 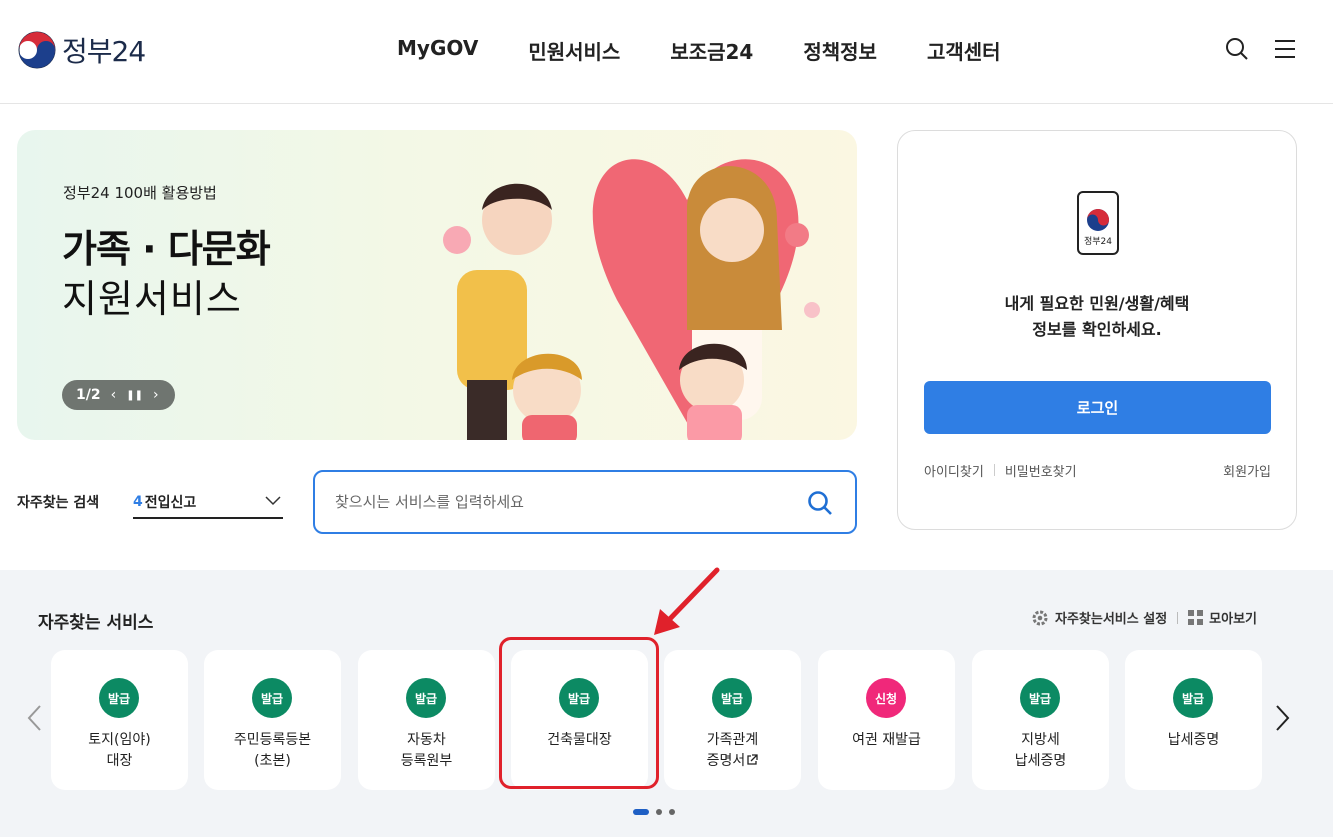 I want to click on service-card-label: 지방세 납세증명, so click(x=1040, y=750).